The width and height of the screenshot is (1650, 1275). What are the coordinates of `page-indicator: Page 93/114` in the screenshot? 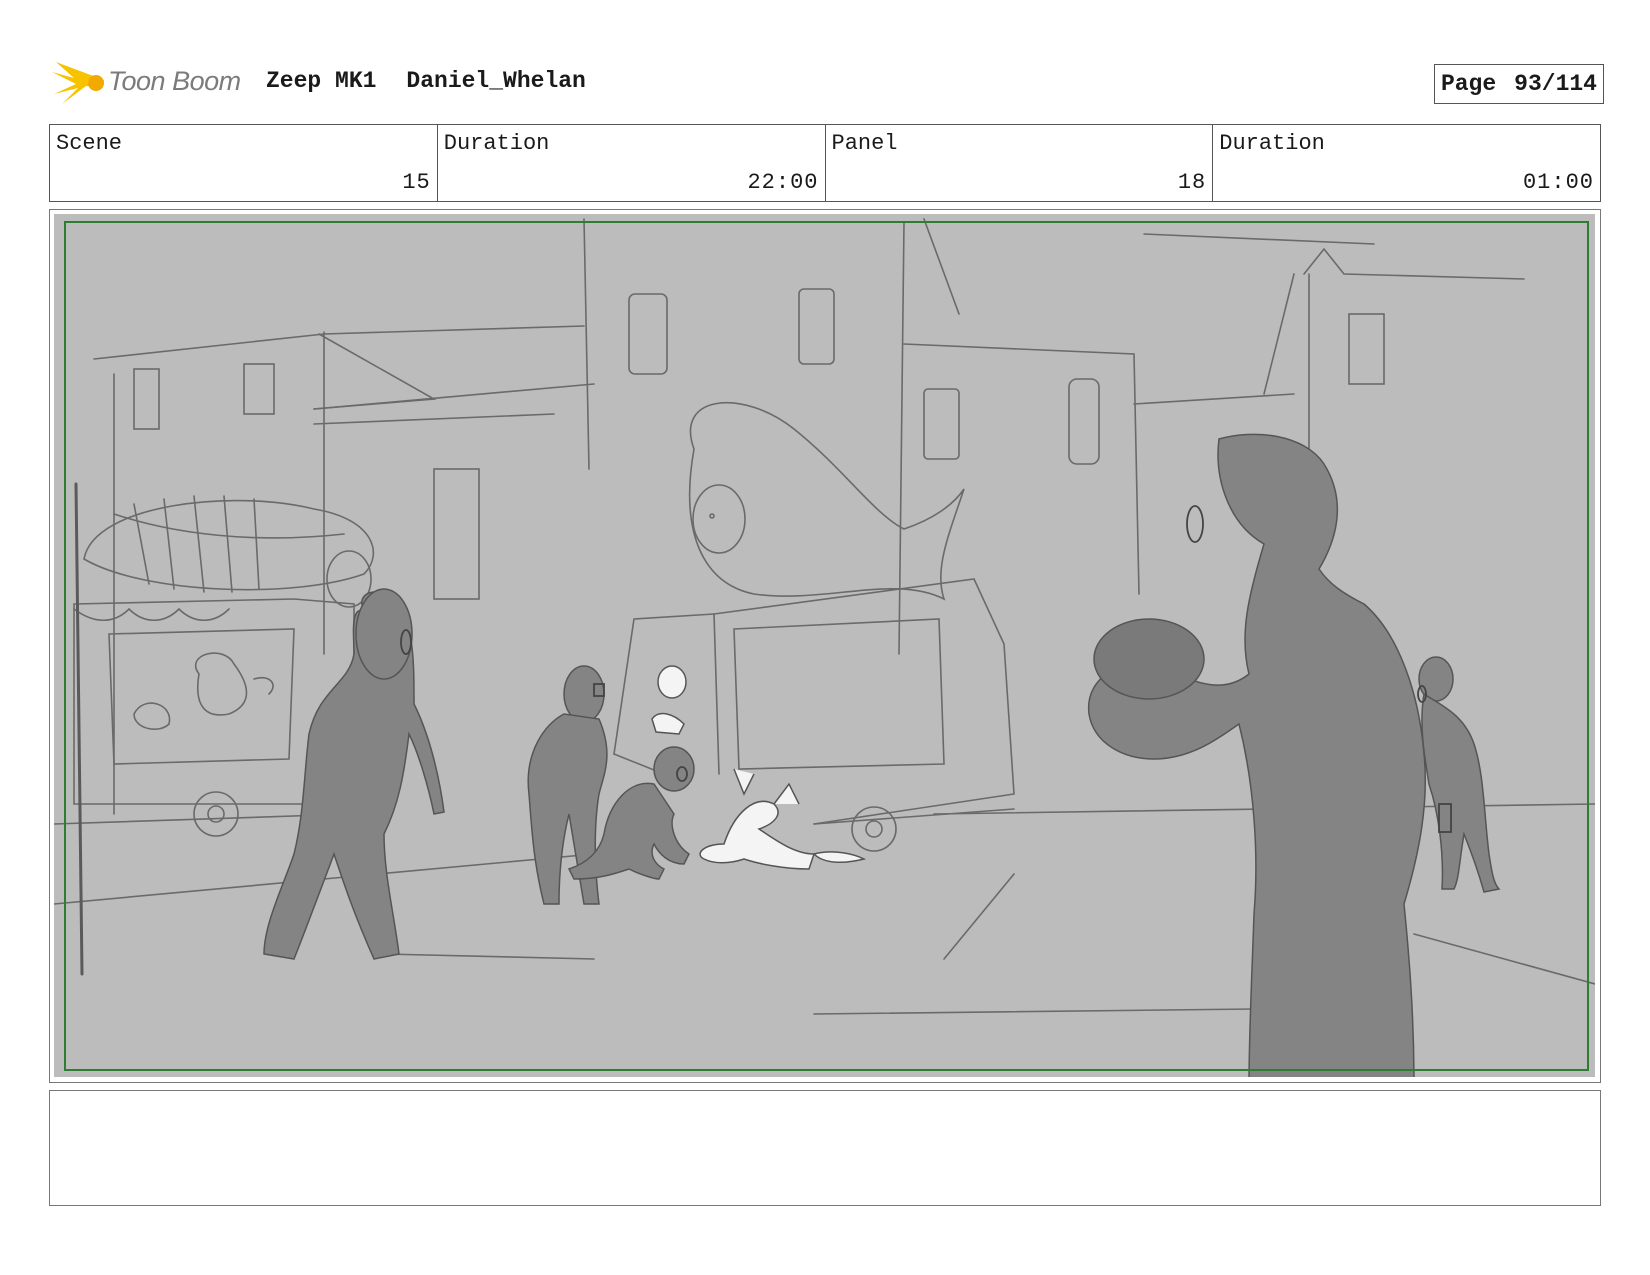 It's located at (1518, 84).